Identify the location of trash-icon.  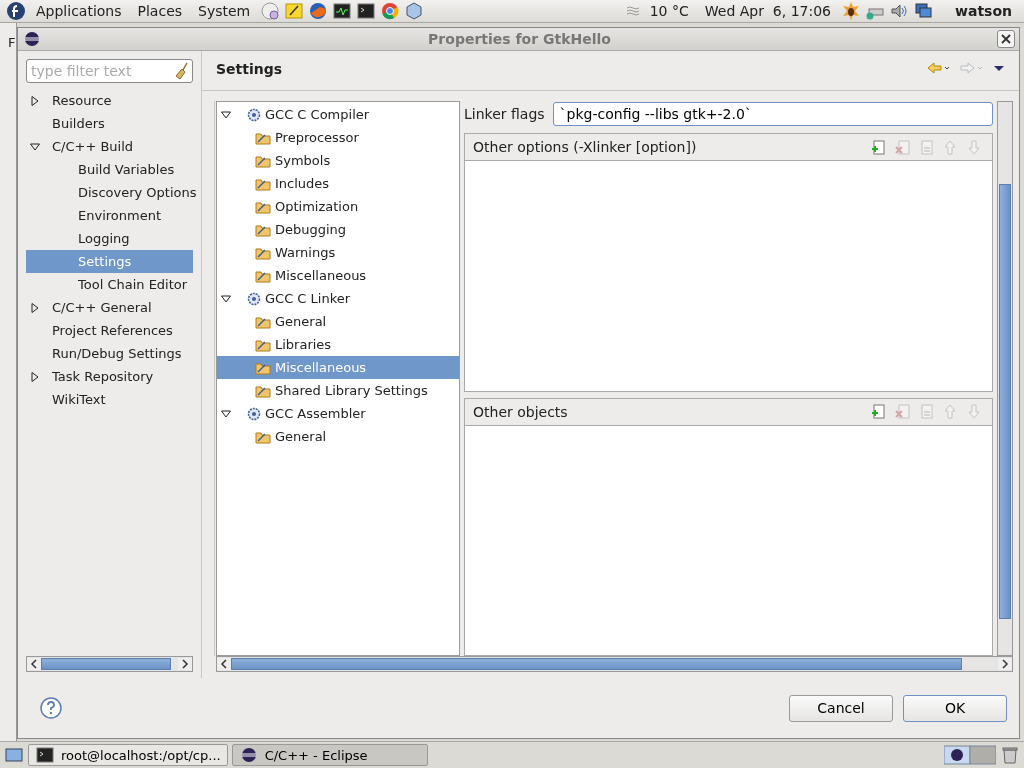
(1010, 755).